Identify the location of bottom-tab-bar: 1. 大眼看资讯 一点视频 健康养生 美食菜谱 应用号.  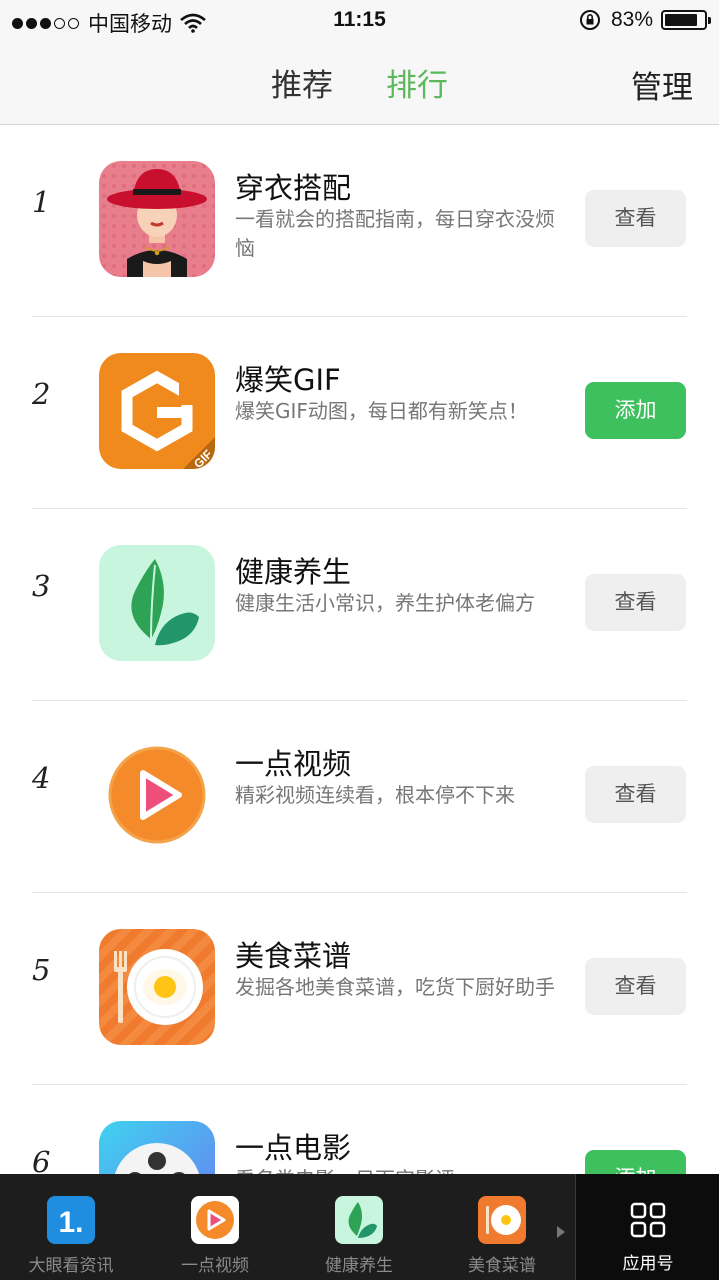
(359, 1227).